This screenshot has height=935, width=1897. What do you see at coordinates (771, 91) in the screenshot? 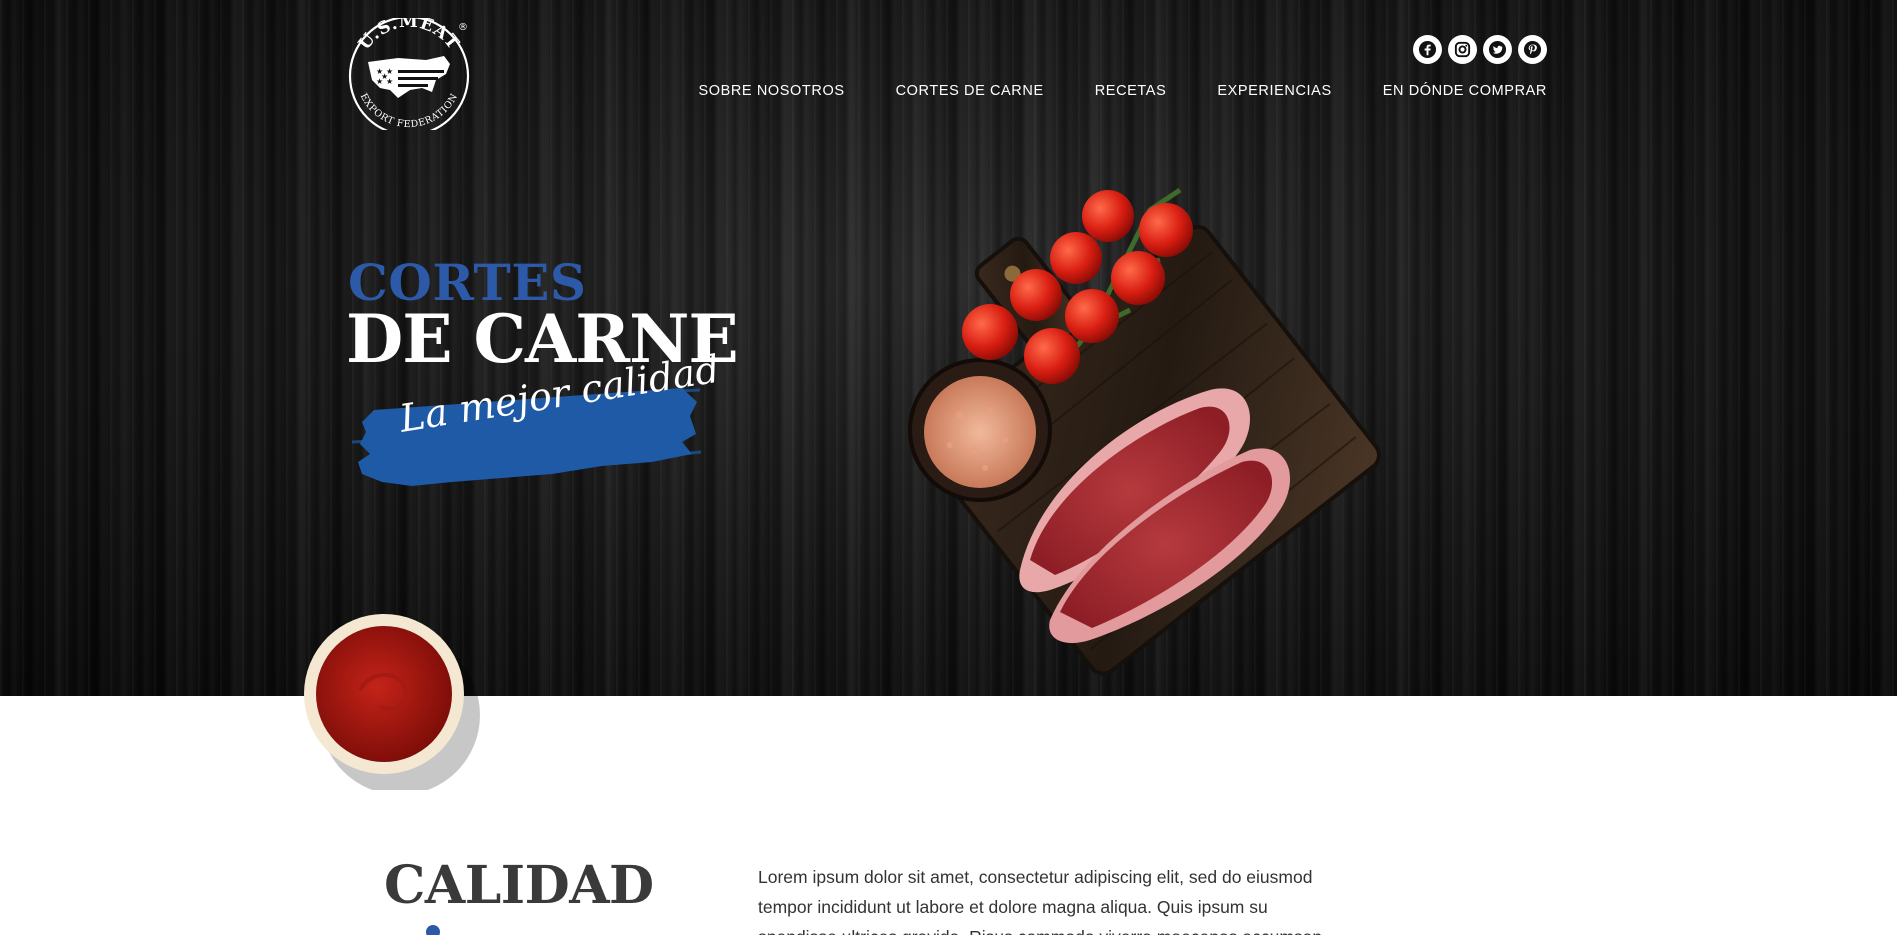
I see `nav-sobre-nosotros: SOBRE NOSOTROS` at bounding box center [771, 91].